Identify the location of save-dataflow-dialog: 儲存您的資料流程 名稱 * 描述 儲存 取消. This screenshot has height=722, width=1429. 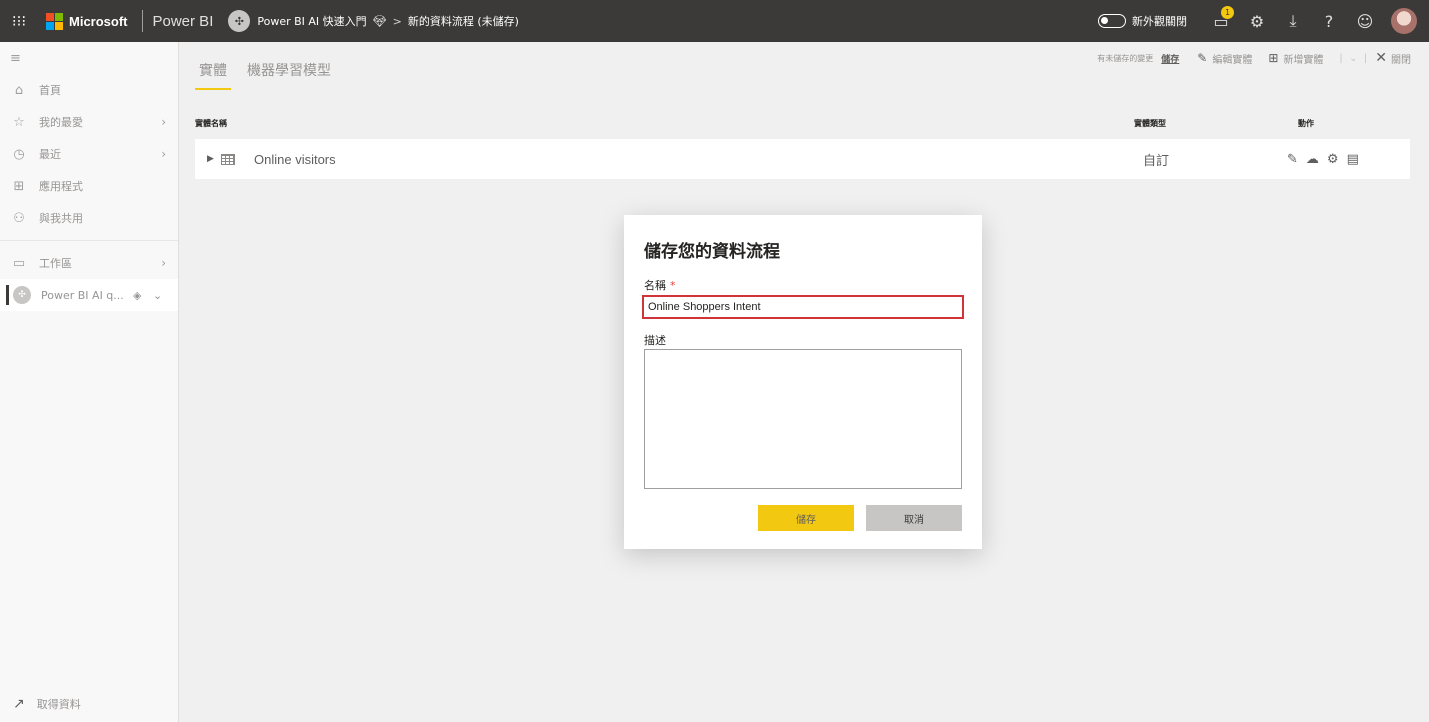
(803, 382).